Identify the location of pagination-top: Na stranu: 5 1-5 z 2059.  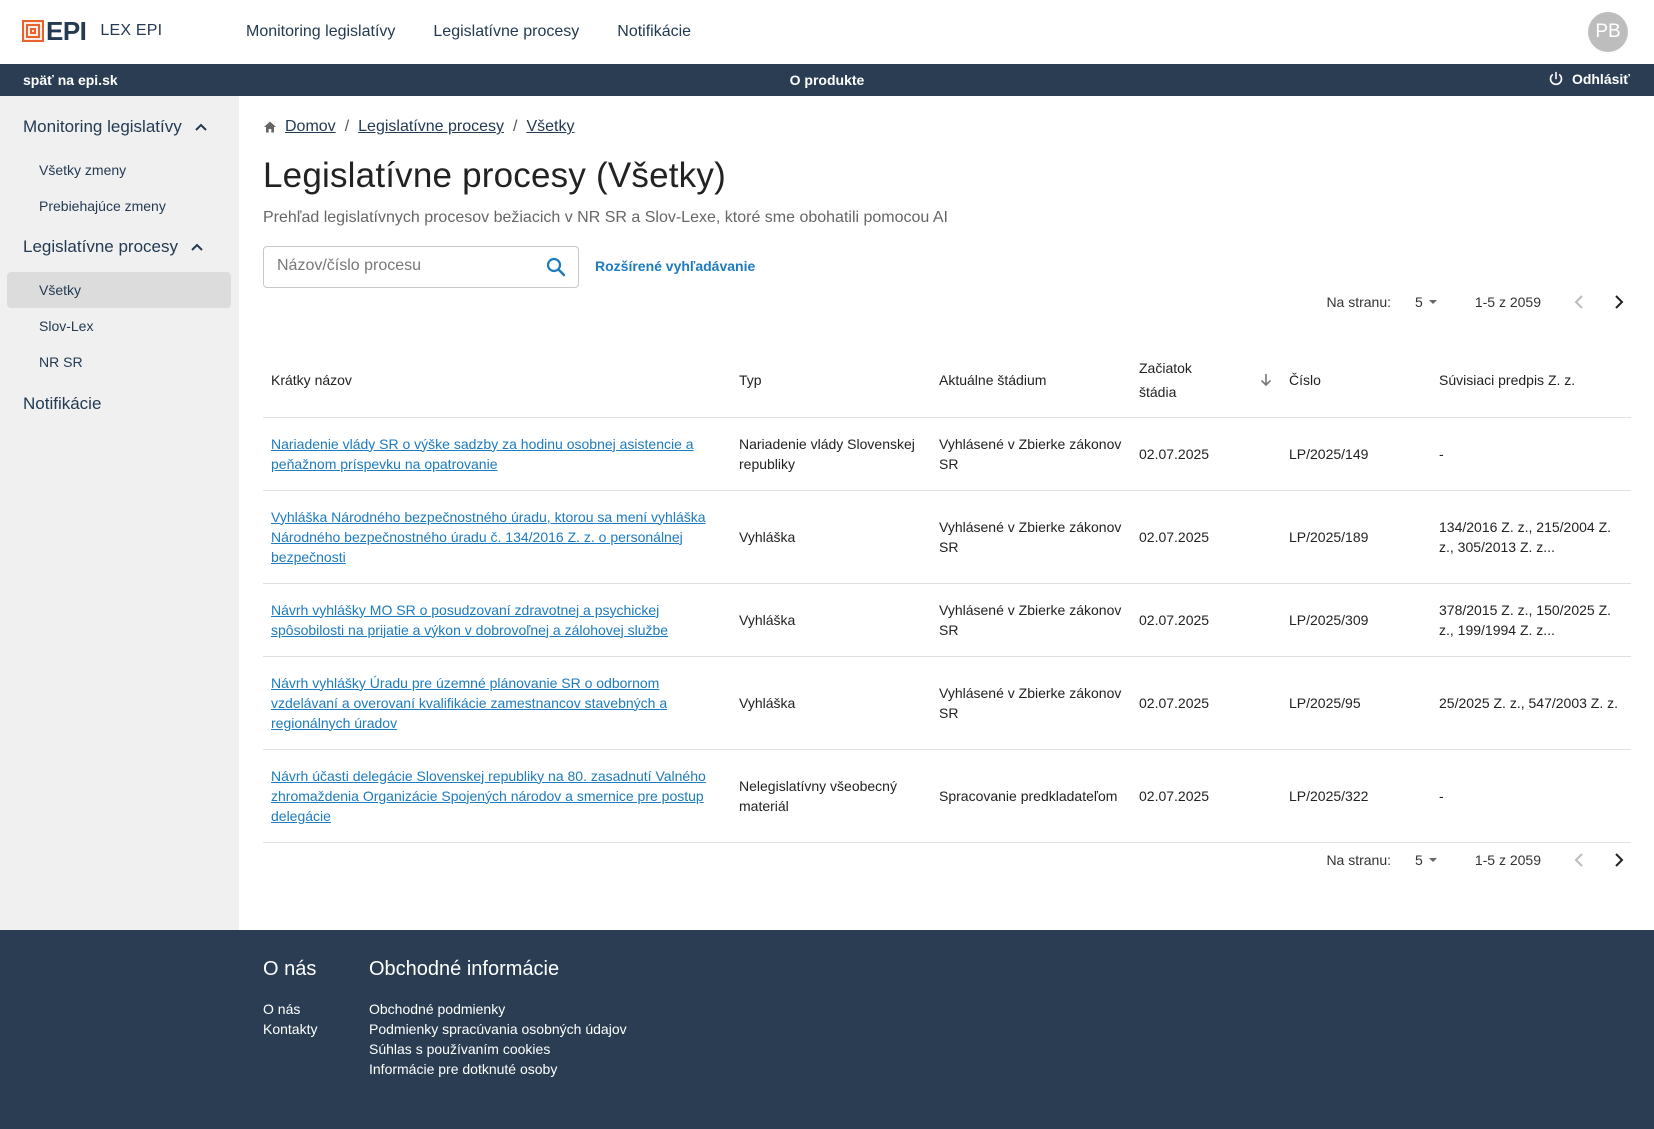
(1478, 302).